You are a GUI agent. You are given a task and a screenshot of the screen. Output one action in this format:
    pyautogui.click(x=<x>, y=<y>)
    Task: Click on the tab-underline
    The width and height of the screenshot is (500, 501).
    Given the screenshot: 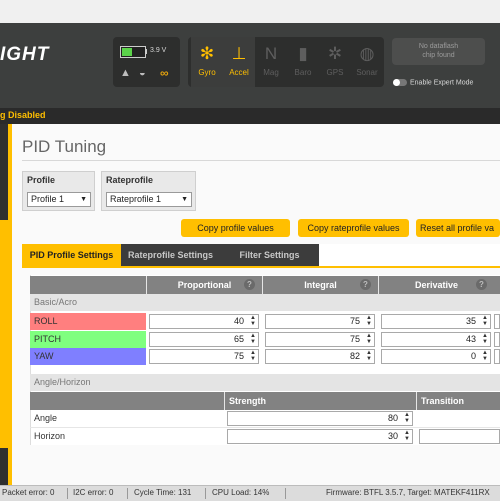 What is the action you would take?
    pyautogui.click(x=261, y=267)
    